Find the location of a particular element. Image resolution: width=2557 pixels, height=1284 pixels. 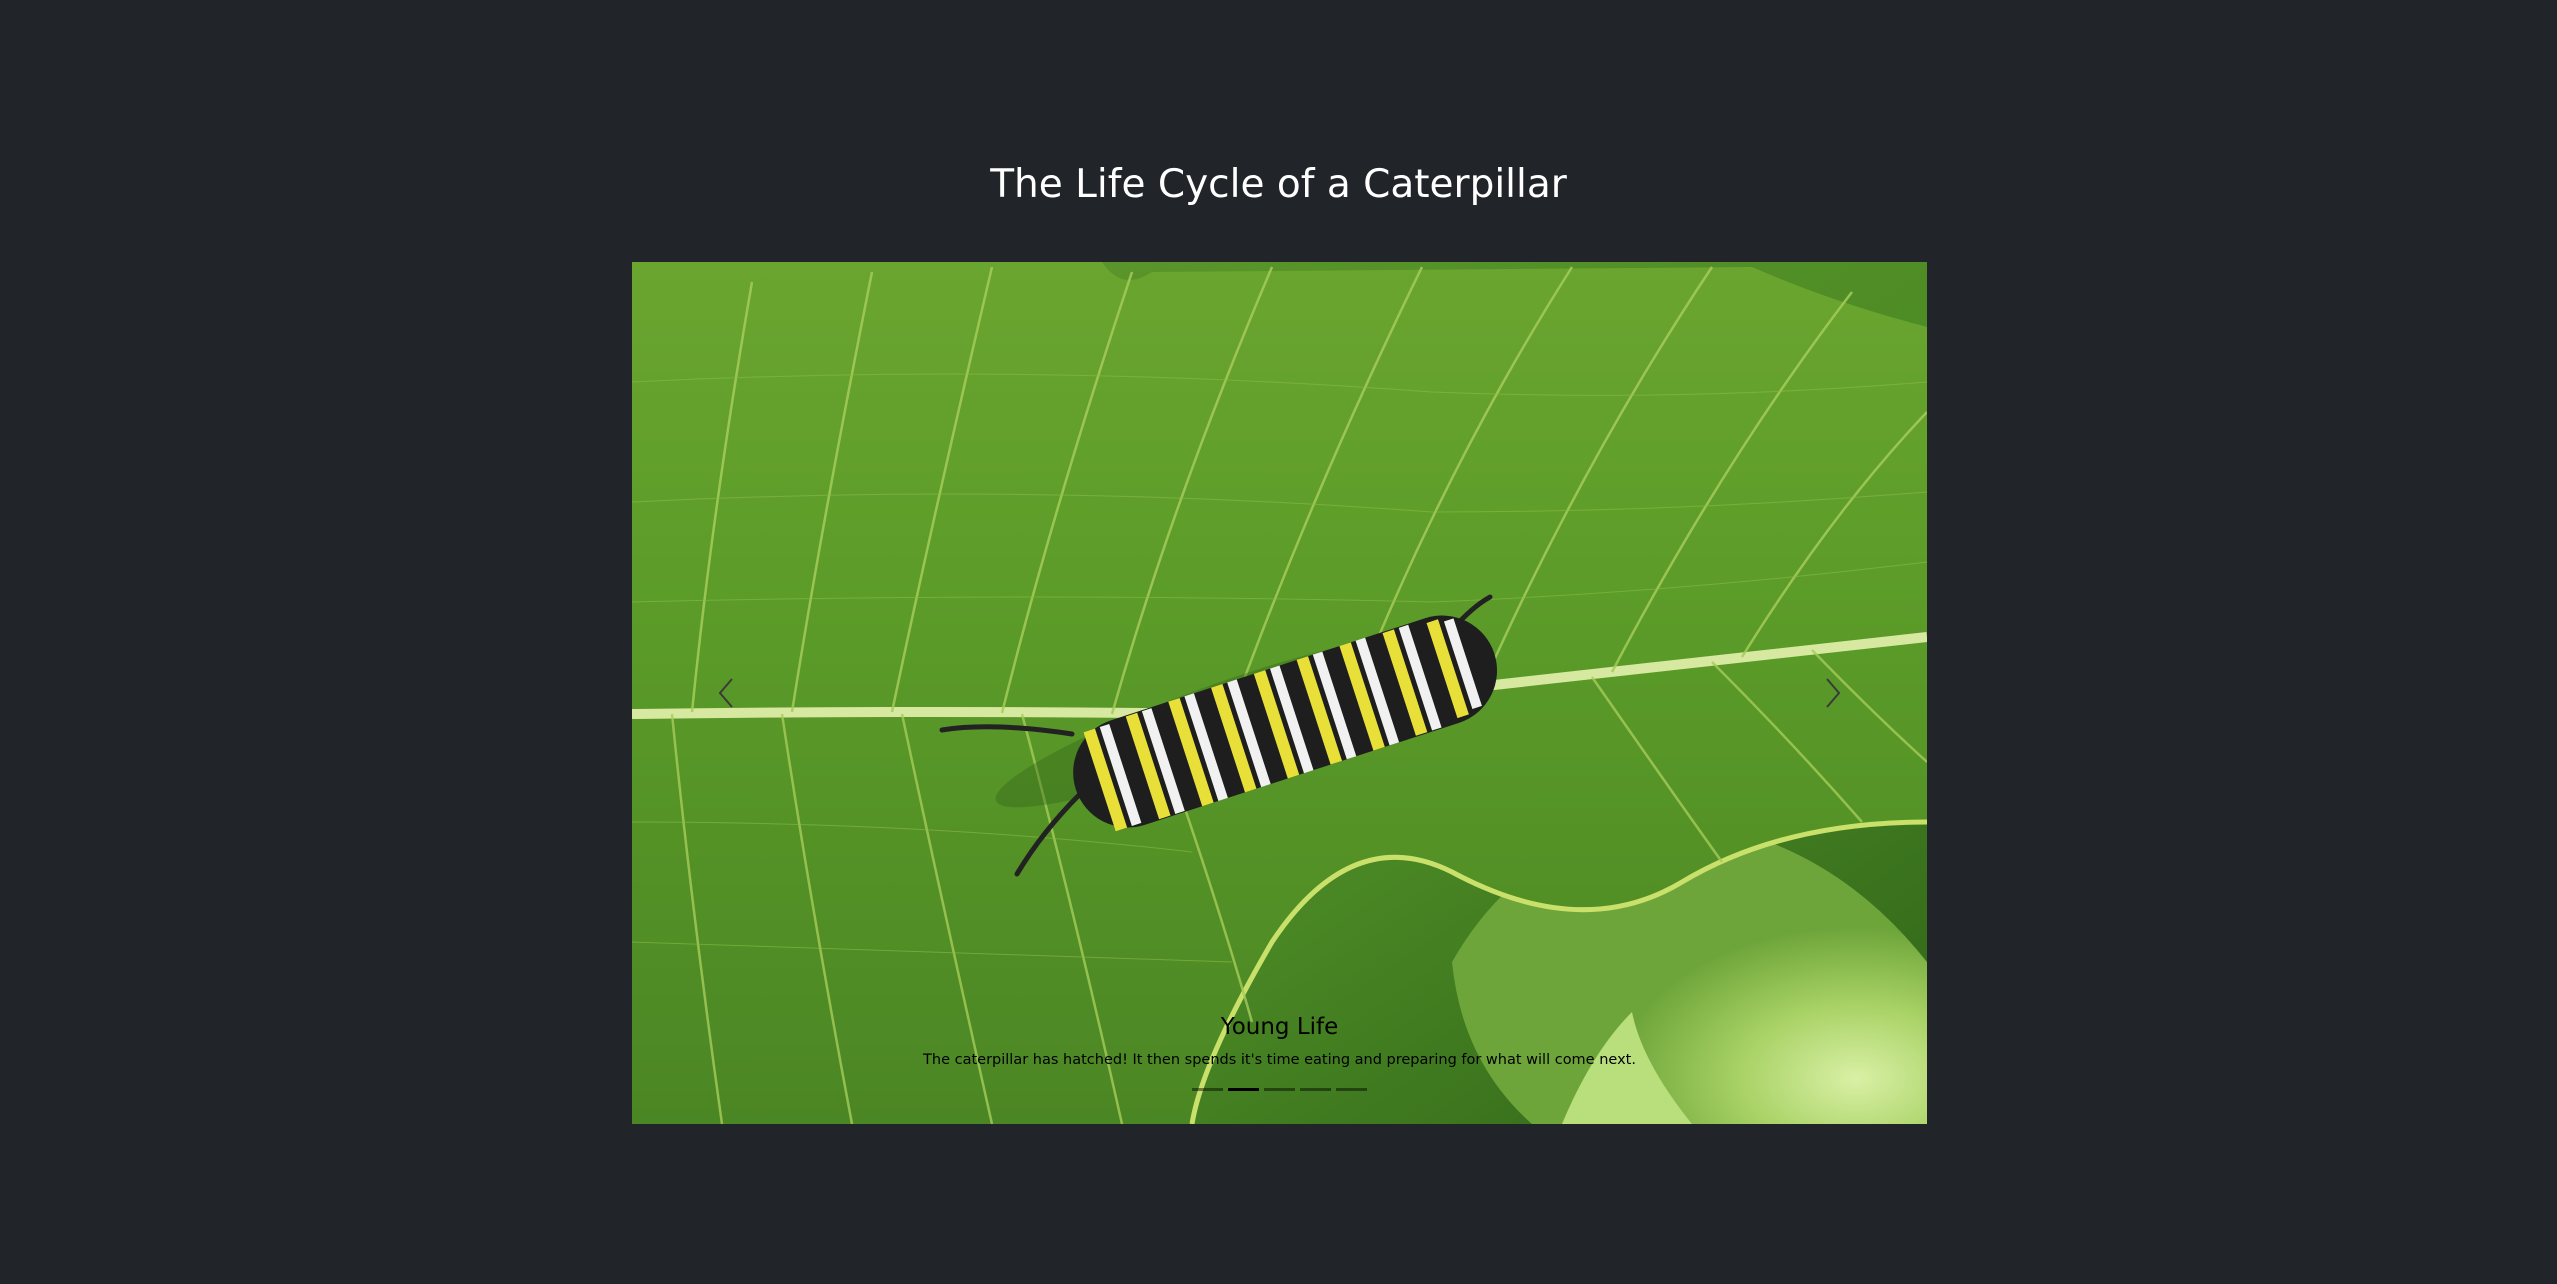

slide-caption-title: Young Life is located at coordinates (1279, 1027).